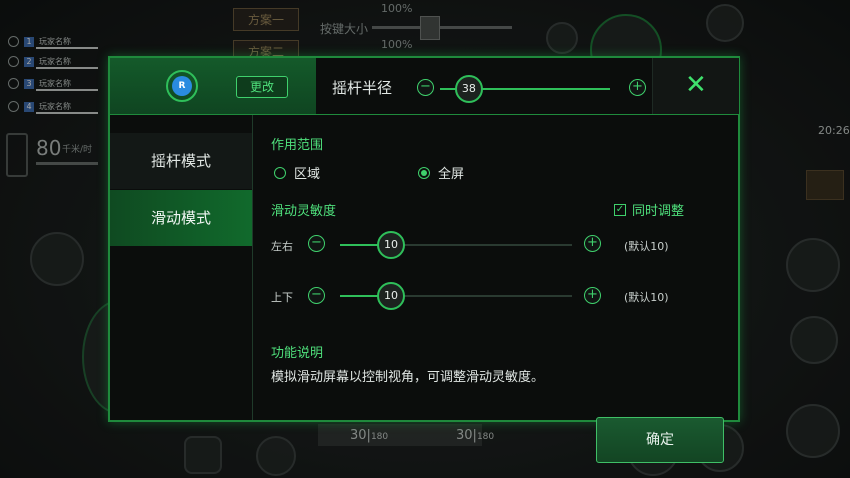 The height and width of the screenshot is (478, 850). I want to click on horizontal-sensitivity-label: 左右, so click(282, 246).